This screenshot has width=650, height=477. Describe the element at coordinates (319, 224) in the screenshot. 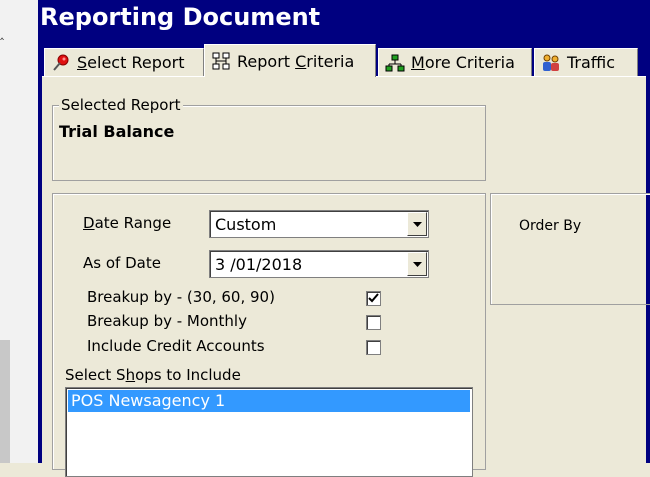

I see `date-range-select: Custom` at that location.